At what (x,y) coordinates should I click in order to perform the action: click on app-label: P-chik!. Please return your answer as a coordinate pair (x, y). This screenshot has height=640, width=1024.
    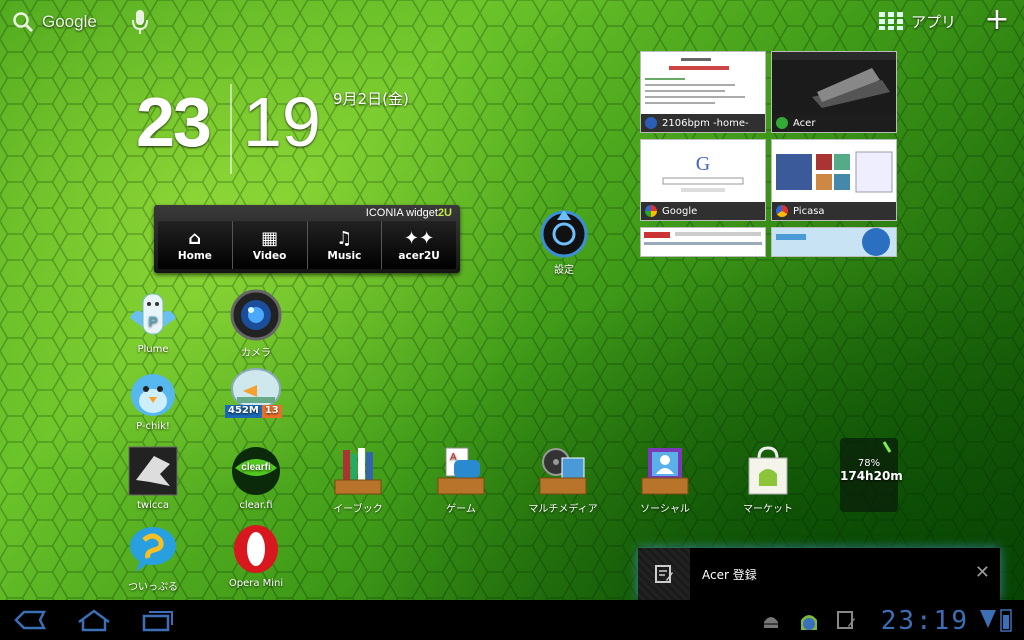
    Looking at the image, I should click on (153, 426).